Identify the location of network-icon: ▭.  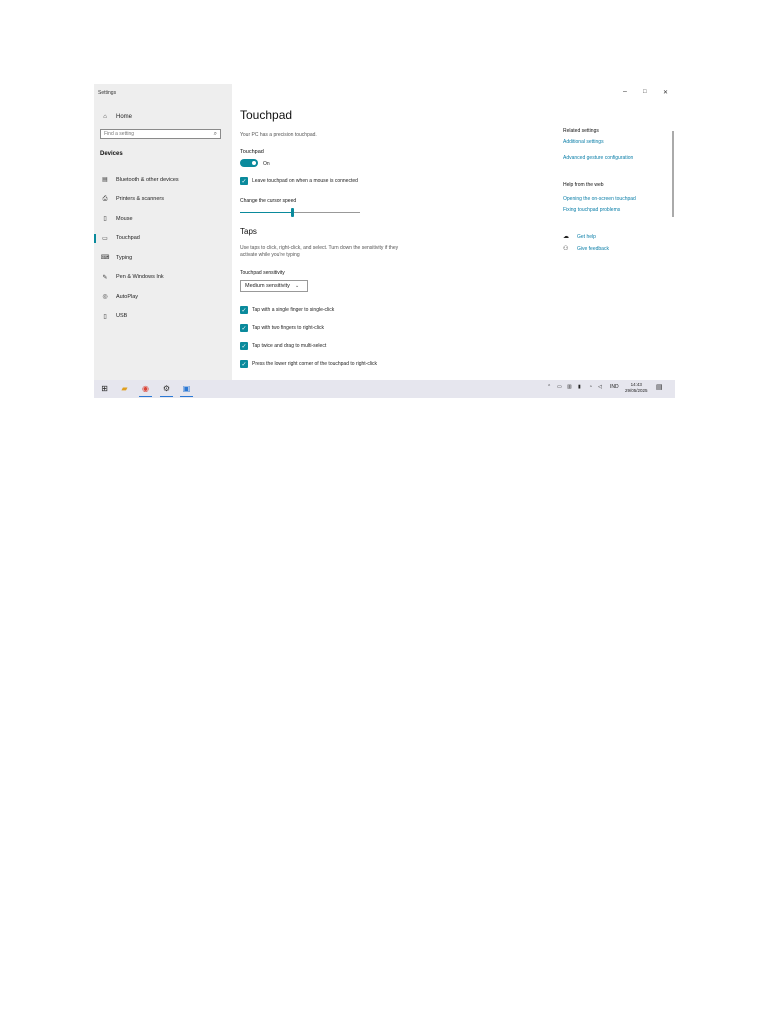
(559, 387).